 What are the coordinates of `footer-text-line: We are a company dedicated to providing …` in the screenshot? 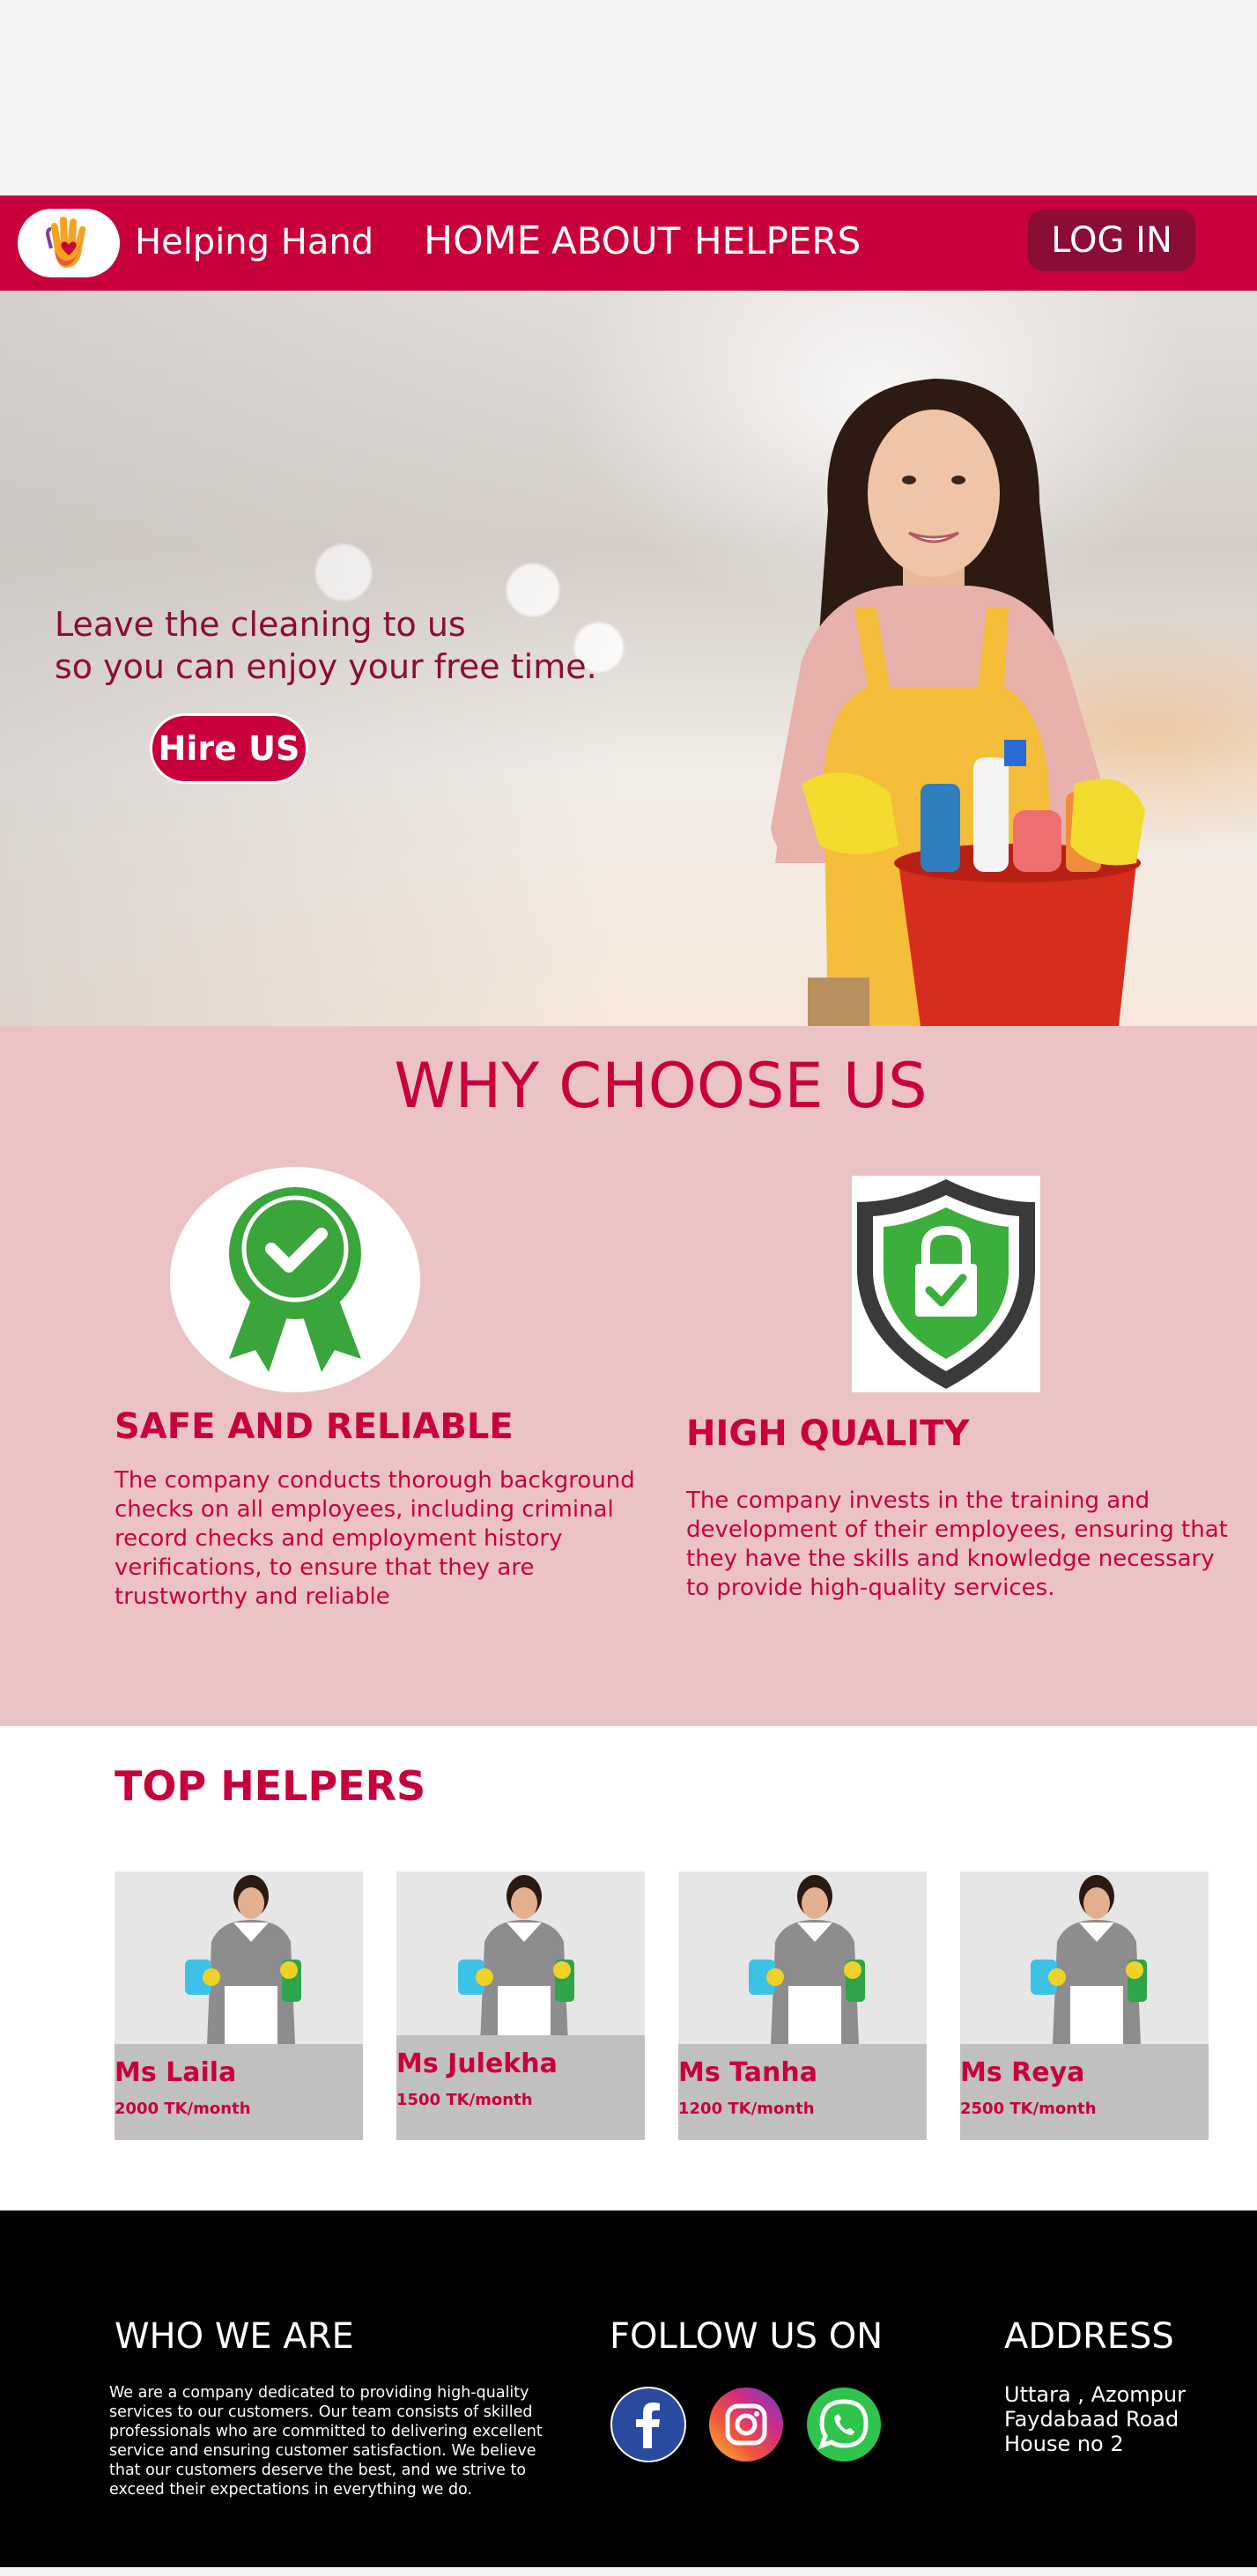 It's located at (319, 2393).